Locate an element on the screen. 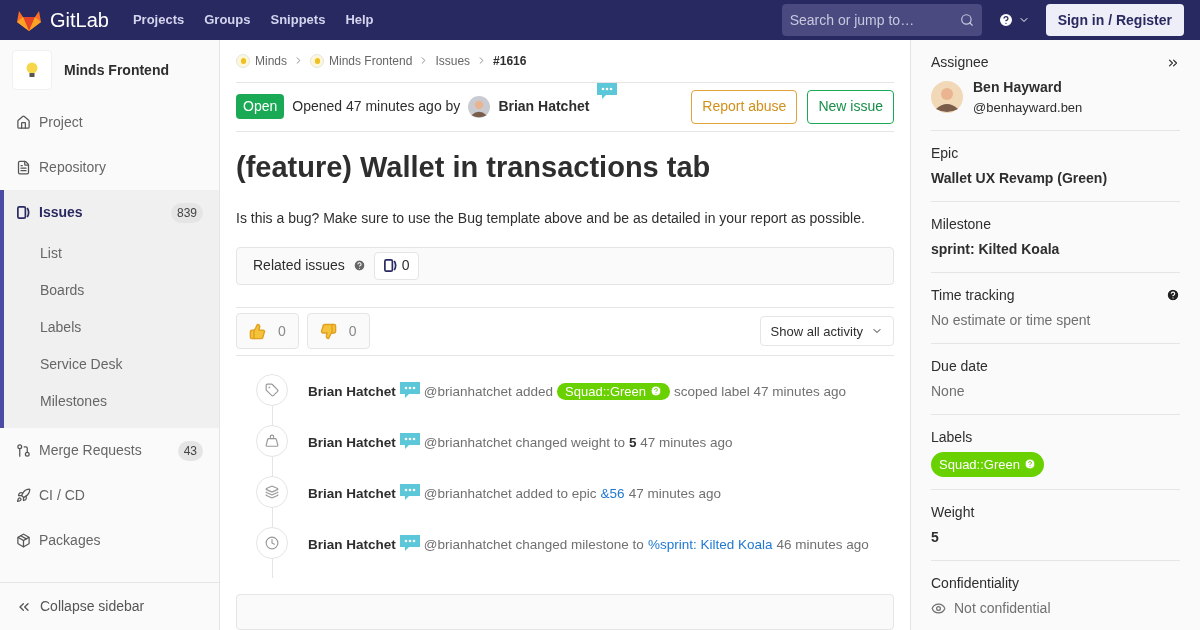 The image size is (1200, 630). opened-text: Opened 47 minutes ago by is located at coordinates (376, 107).